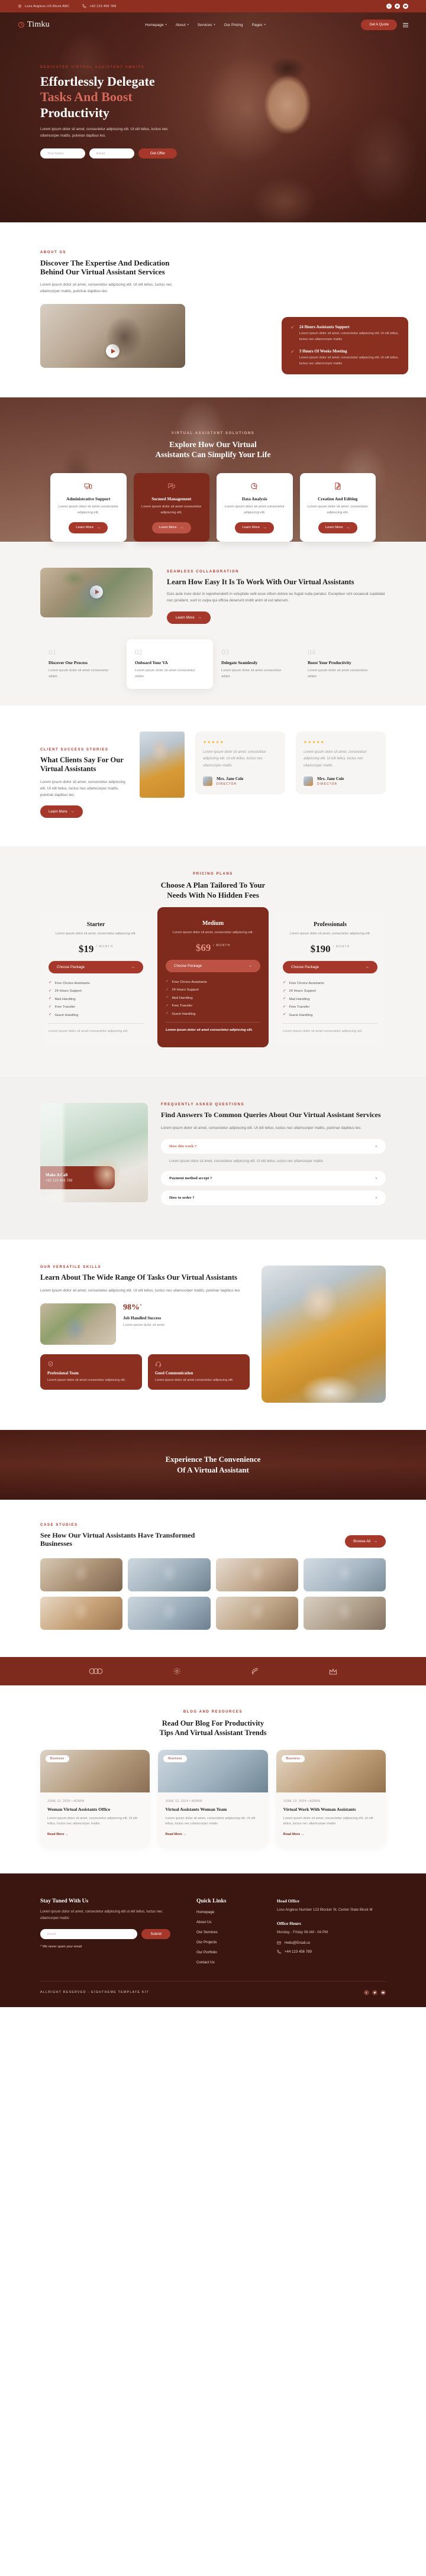 This screenshot has width=426, height=2576. What do you see at coordinates (259, 25) in the screenshot?
I see `nav-item-pages: Pages ▾` at bounding box center [259, 25].